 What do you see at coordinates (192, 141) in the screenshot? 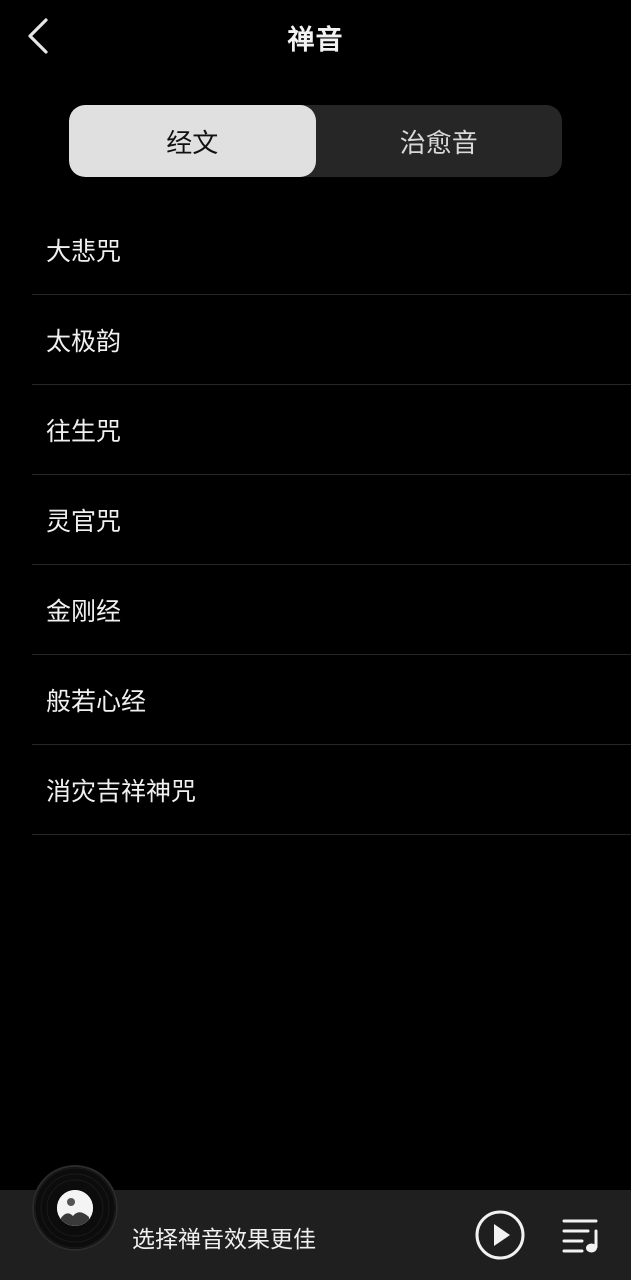
I see `tab-scripture: 经文` at bounding box center [192, 141].